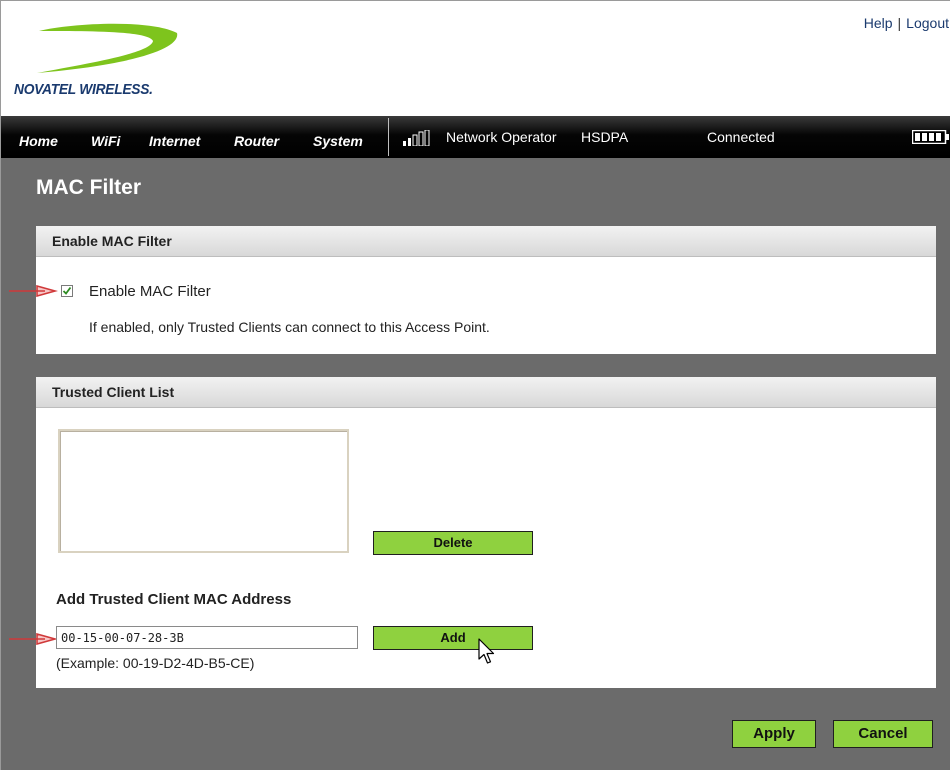 This screenshot has width=950, height=770. I want to click on nav-wifi: WiFi, so click(105, 141).